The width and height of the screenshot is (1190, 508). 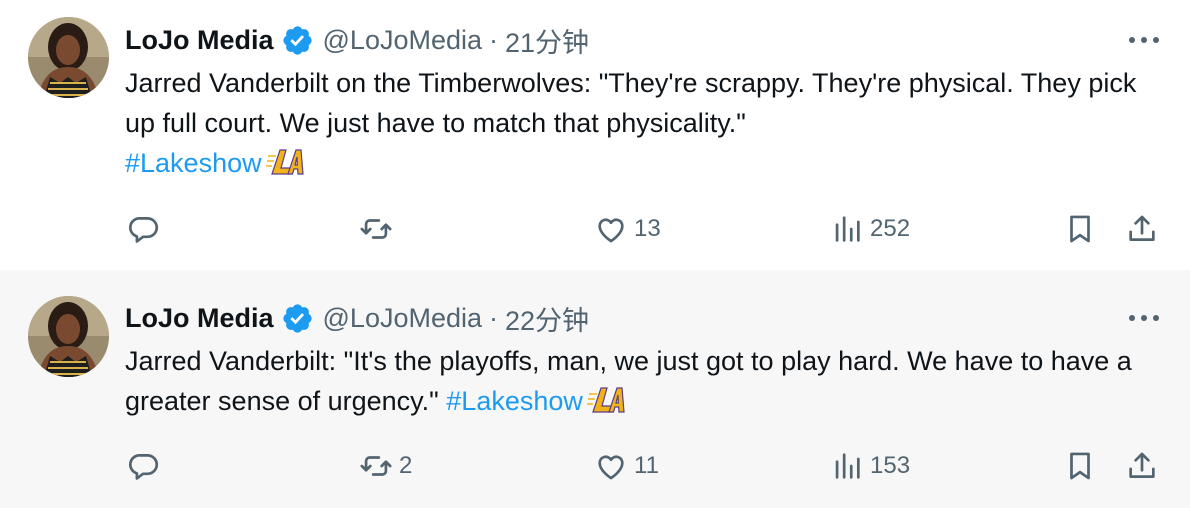 I want to click on retweet-button: 2, so click(x=385, y=466).